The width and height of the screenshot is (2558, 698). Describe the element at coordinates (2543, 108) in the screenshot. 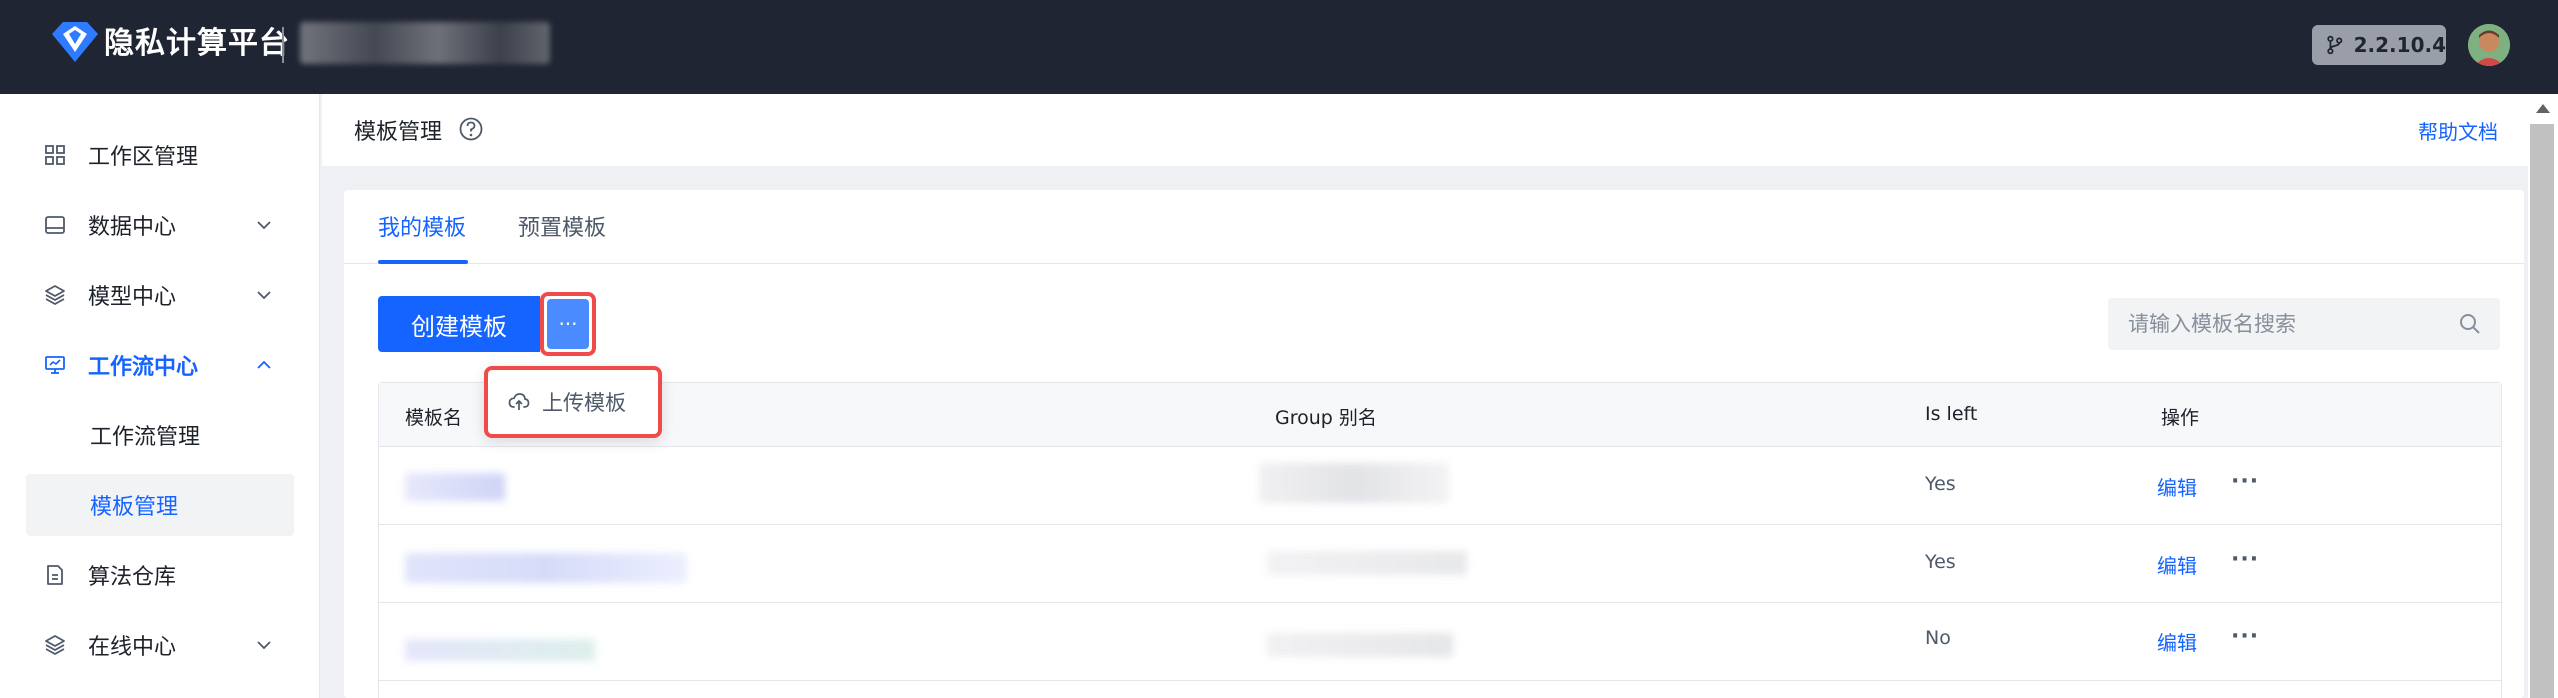

I see `scroll-up-arrow-icon` at that location.